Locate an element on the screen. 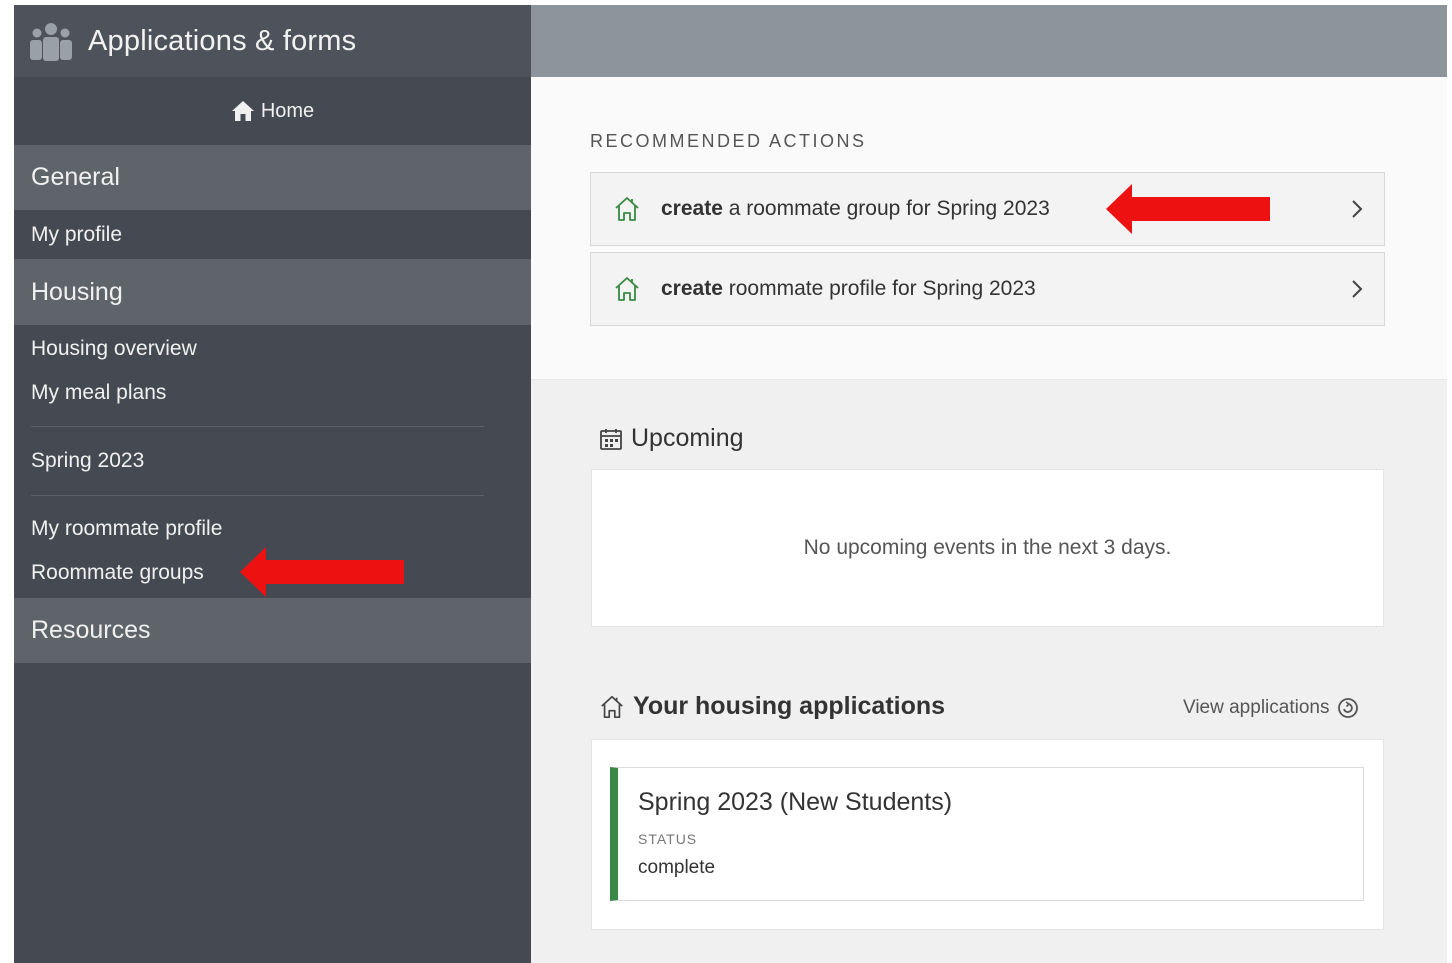 This screenshot has height=963, width=1452. upcoming-empty-message: No upcoming events in the next 3 days. is located at coordinates (987, 547).